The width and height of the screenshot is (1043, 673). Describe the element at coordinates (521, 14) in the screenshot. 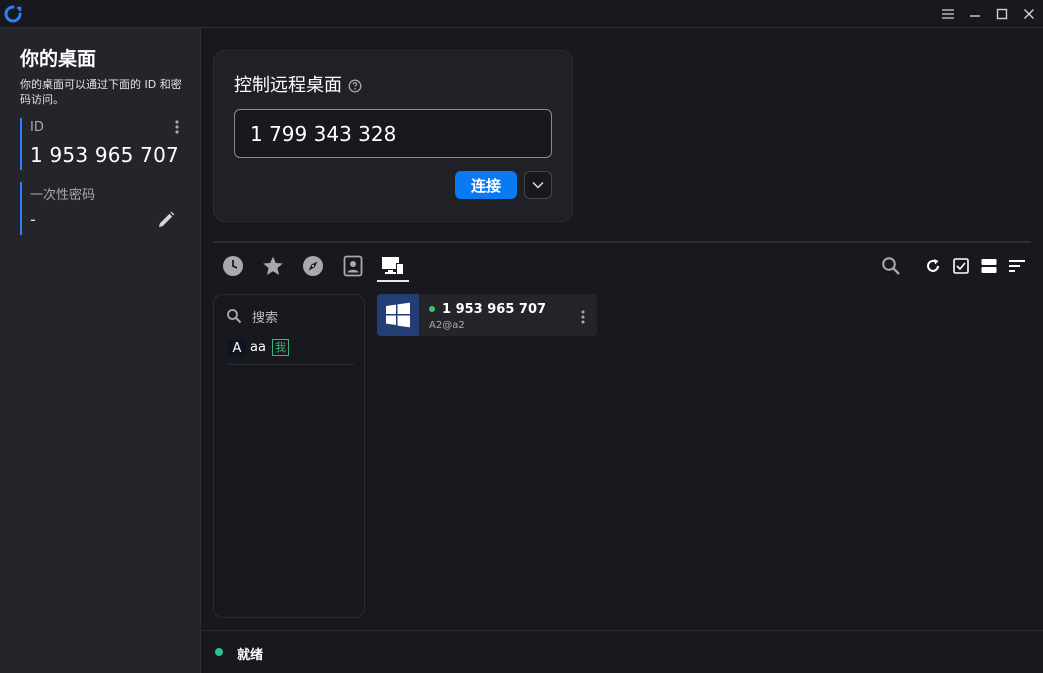

I see `title-bar` at that location.